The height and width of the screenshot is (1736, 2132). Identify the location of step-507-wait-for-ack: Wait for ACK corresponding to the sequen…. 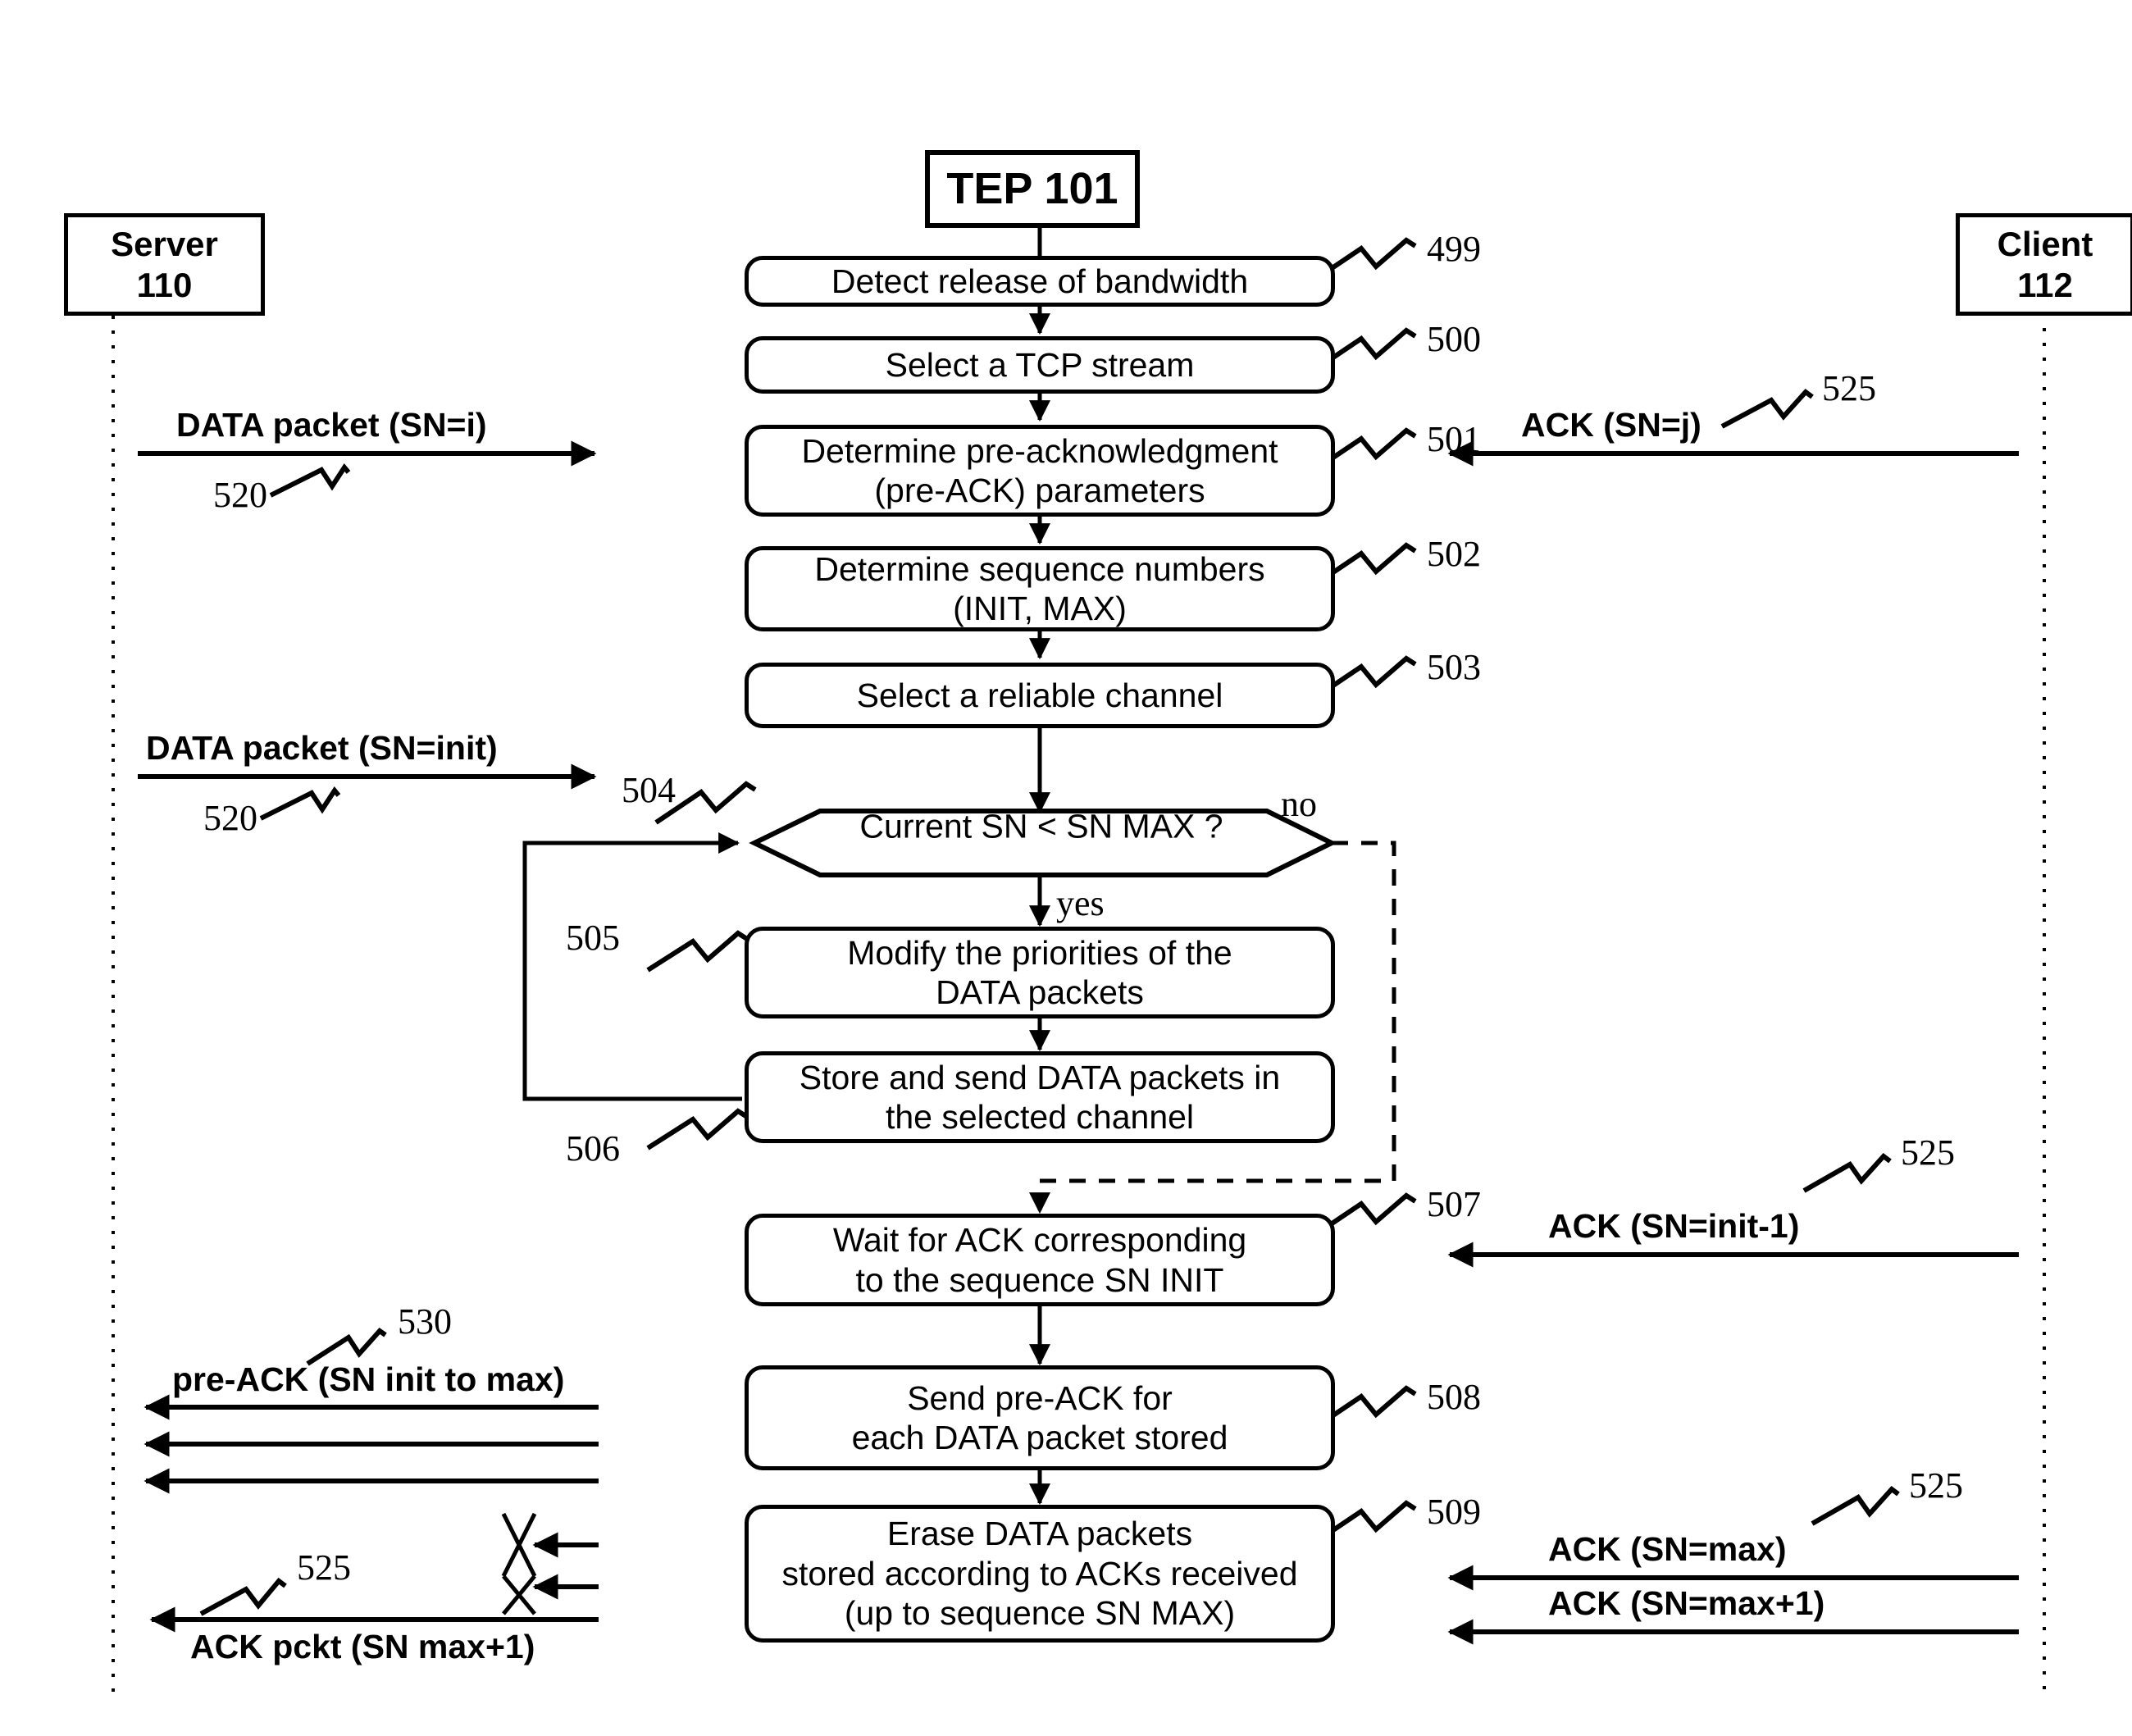
(1040, 1260).